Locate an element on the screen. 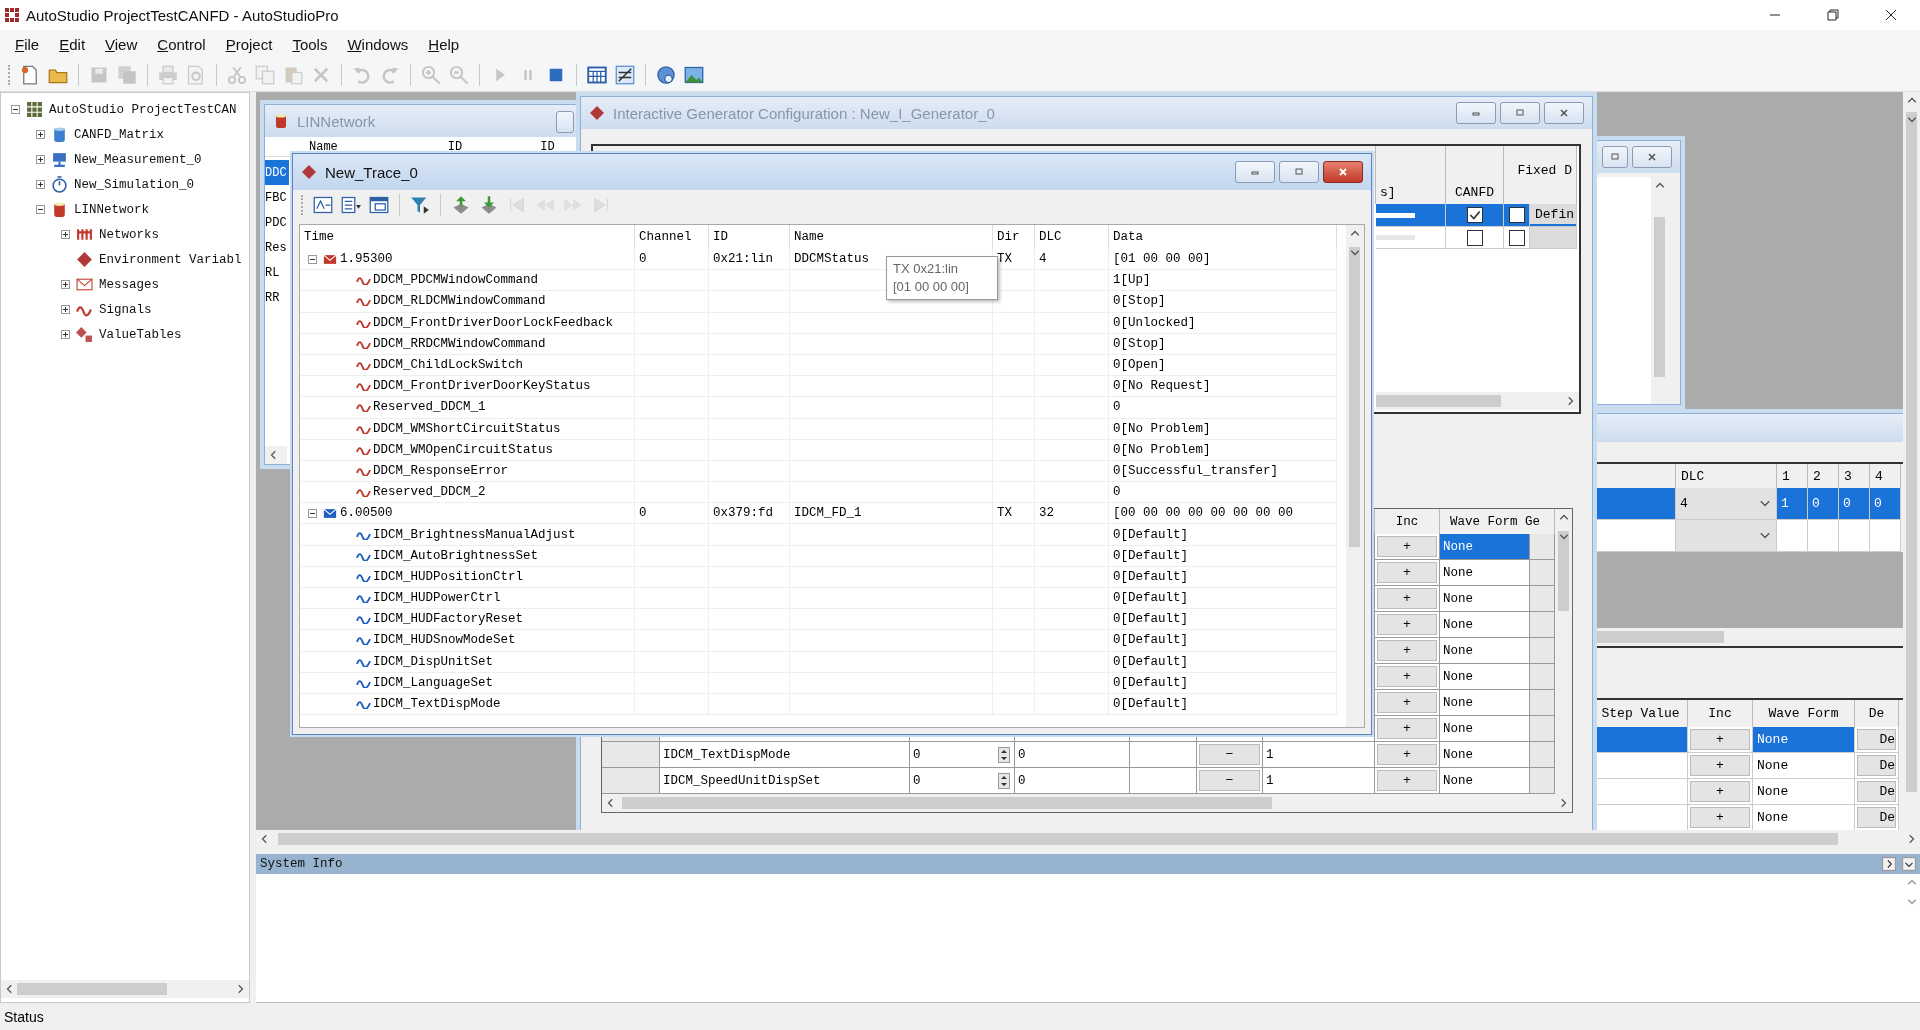  menu-item: View is located at coordinates (121, 44).